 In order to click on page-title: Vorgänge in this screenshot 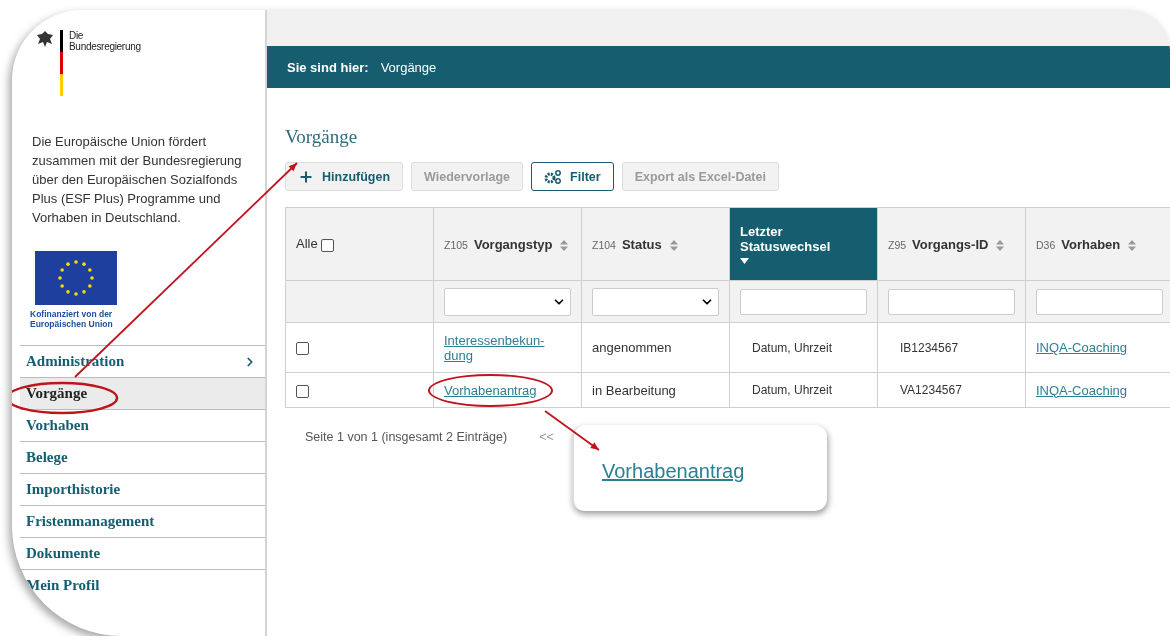, I will do `click(322, 137)`.